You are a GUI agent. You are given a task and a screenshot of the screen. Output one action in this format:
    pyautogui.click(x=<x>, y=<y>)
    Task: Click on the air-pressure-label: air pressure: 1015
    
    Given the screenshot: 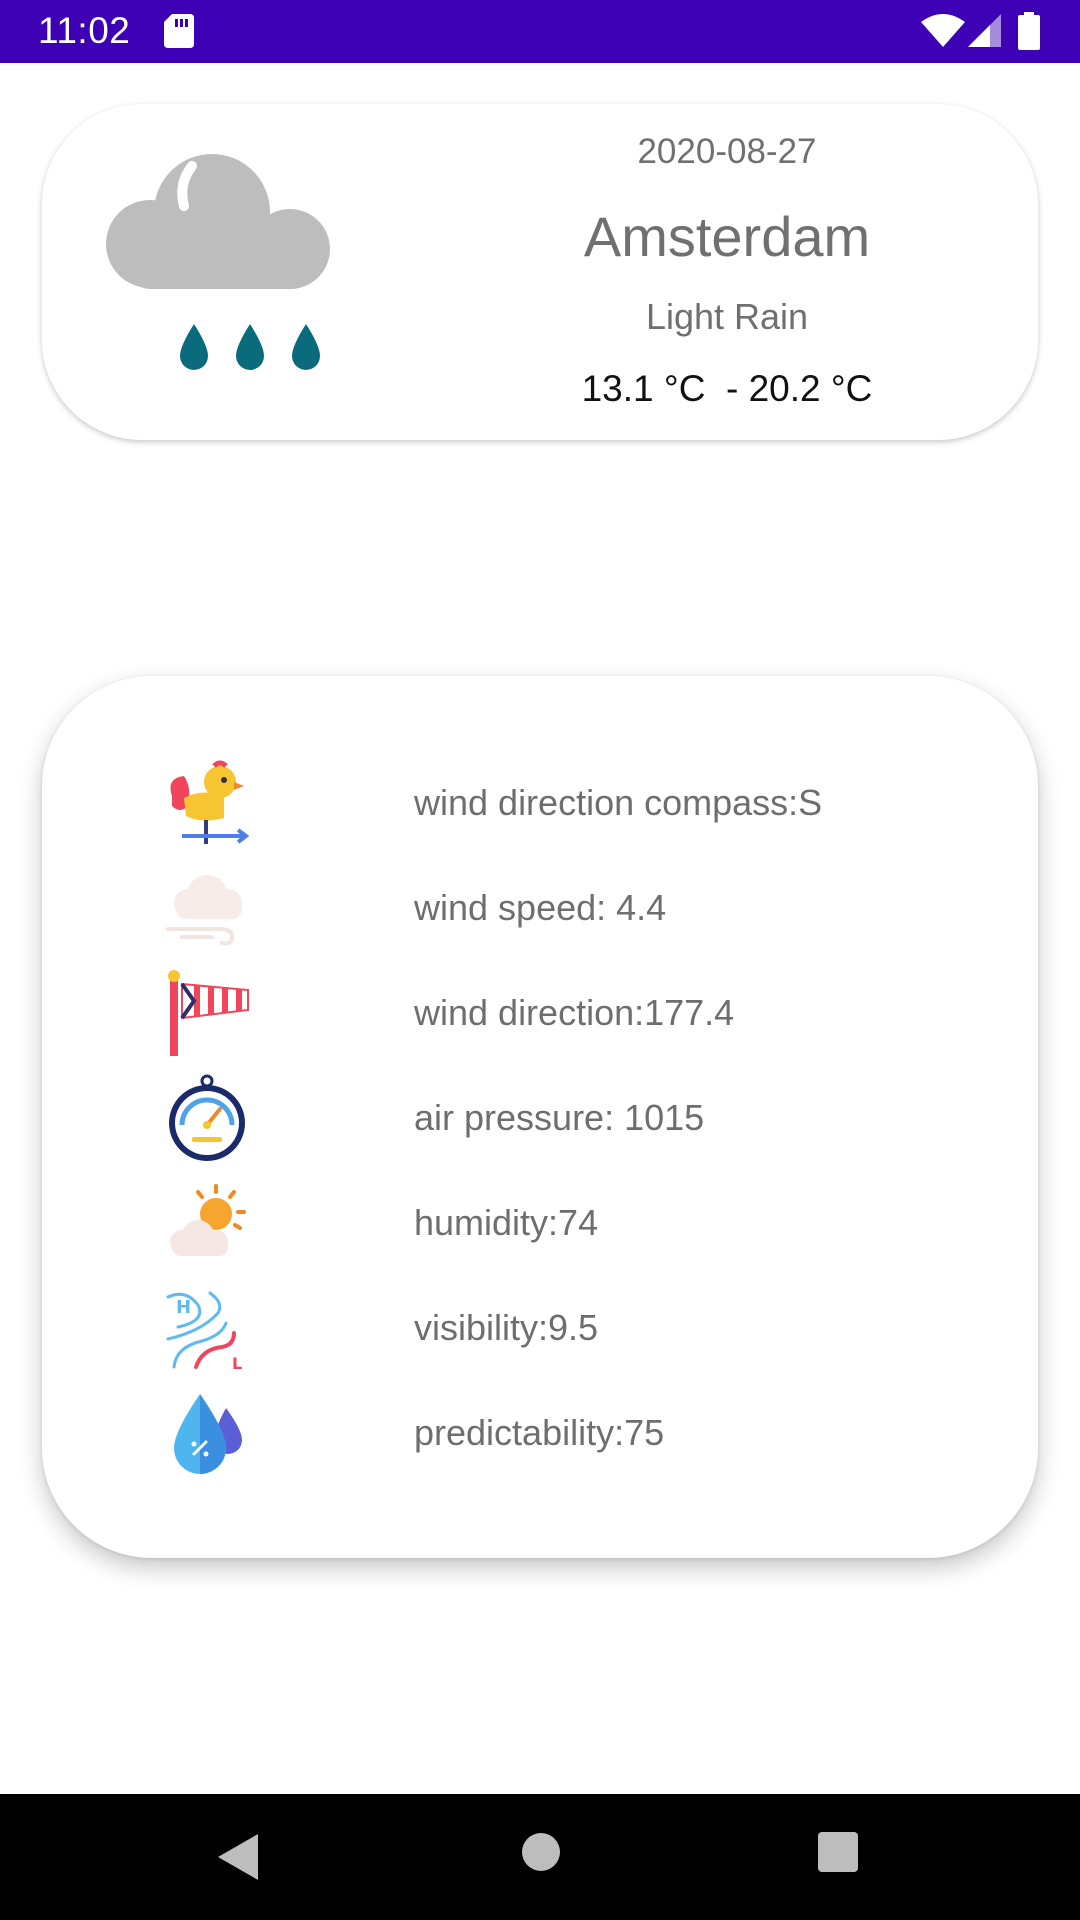 What is the action you would take?
    pyautogui.click(x=559, y=1117)
    